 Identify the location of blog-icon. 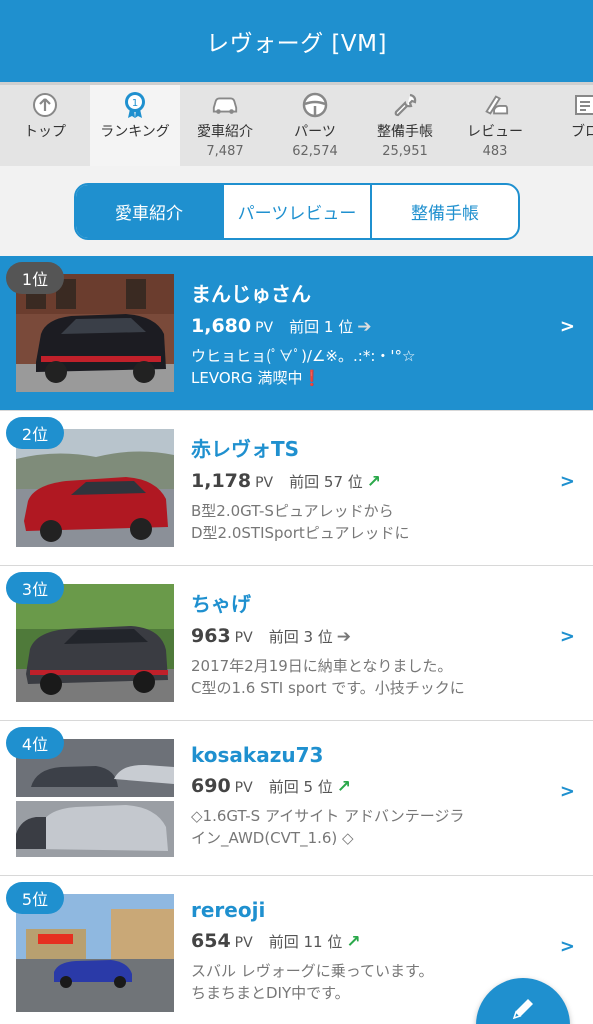
(582, 105).